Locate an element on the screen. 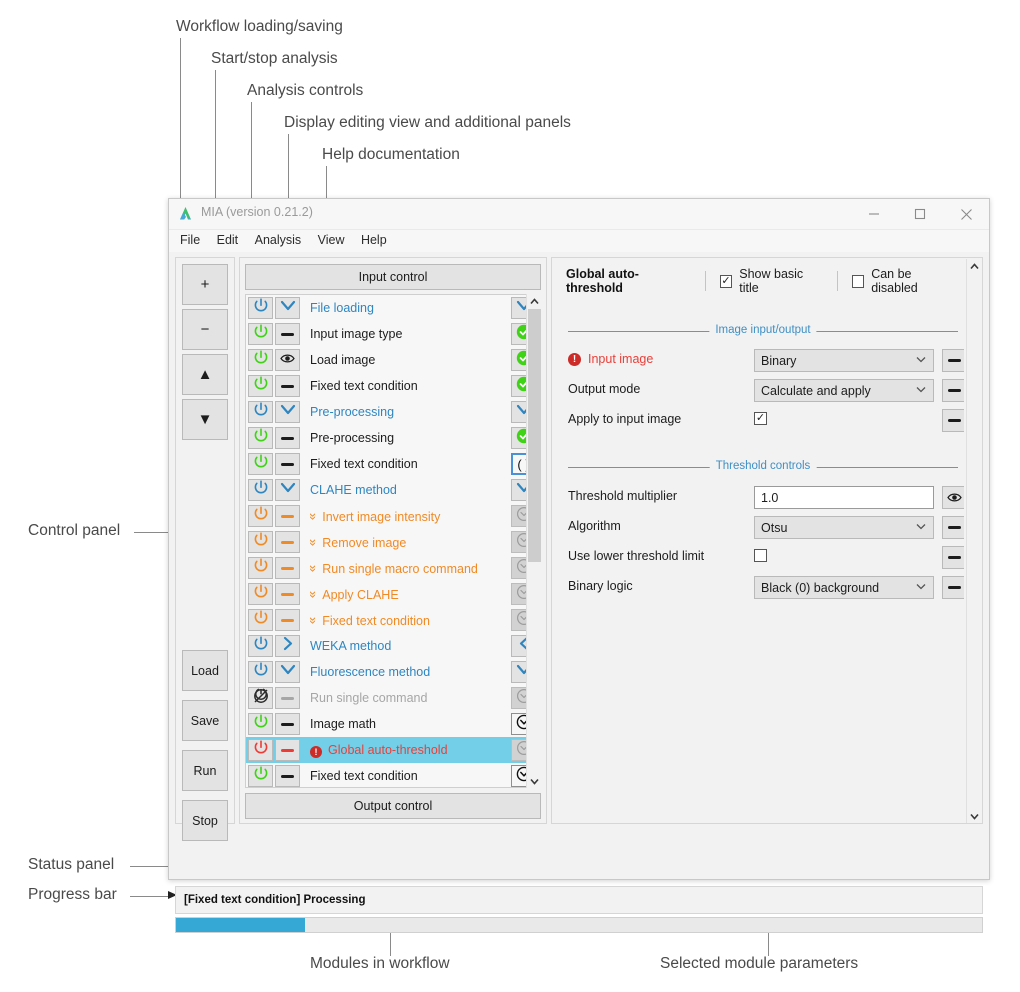  add-module-button: + is located at coordinates (205, 284).